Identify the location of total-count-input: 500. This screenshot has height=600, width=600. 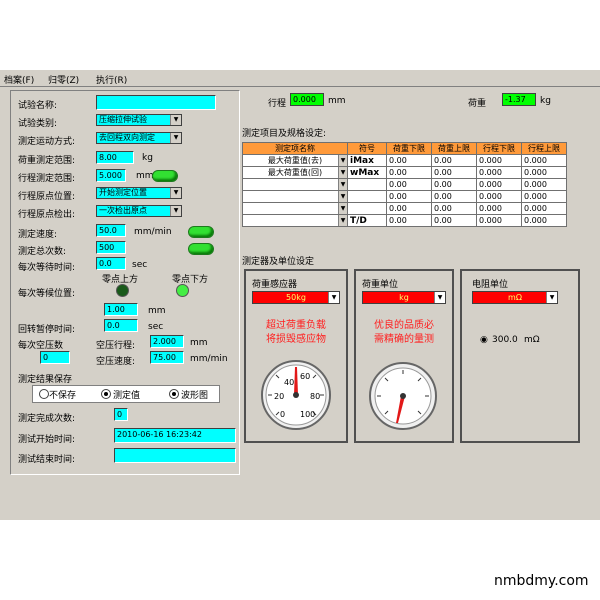
(111, 247).